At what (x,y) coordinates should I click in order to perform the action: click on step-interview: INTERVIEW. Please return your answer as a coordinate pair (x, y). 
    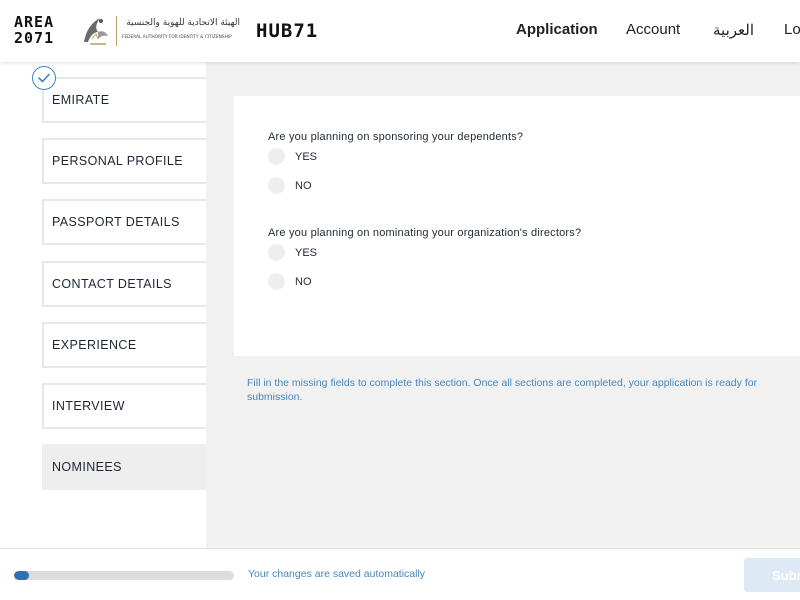
    Looking at the image, I should click on (124, 406).